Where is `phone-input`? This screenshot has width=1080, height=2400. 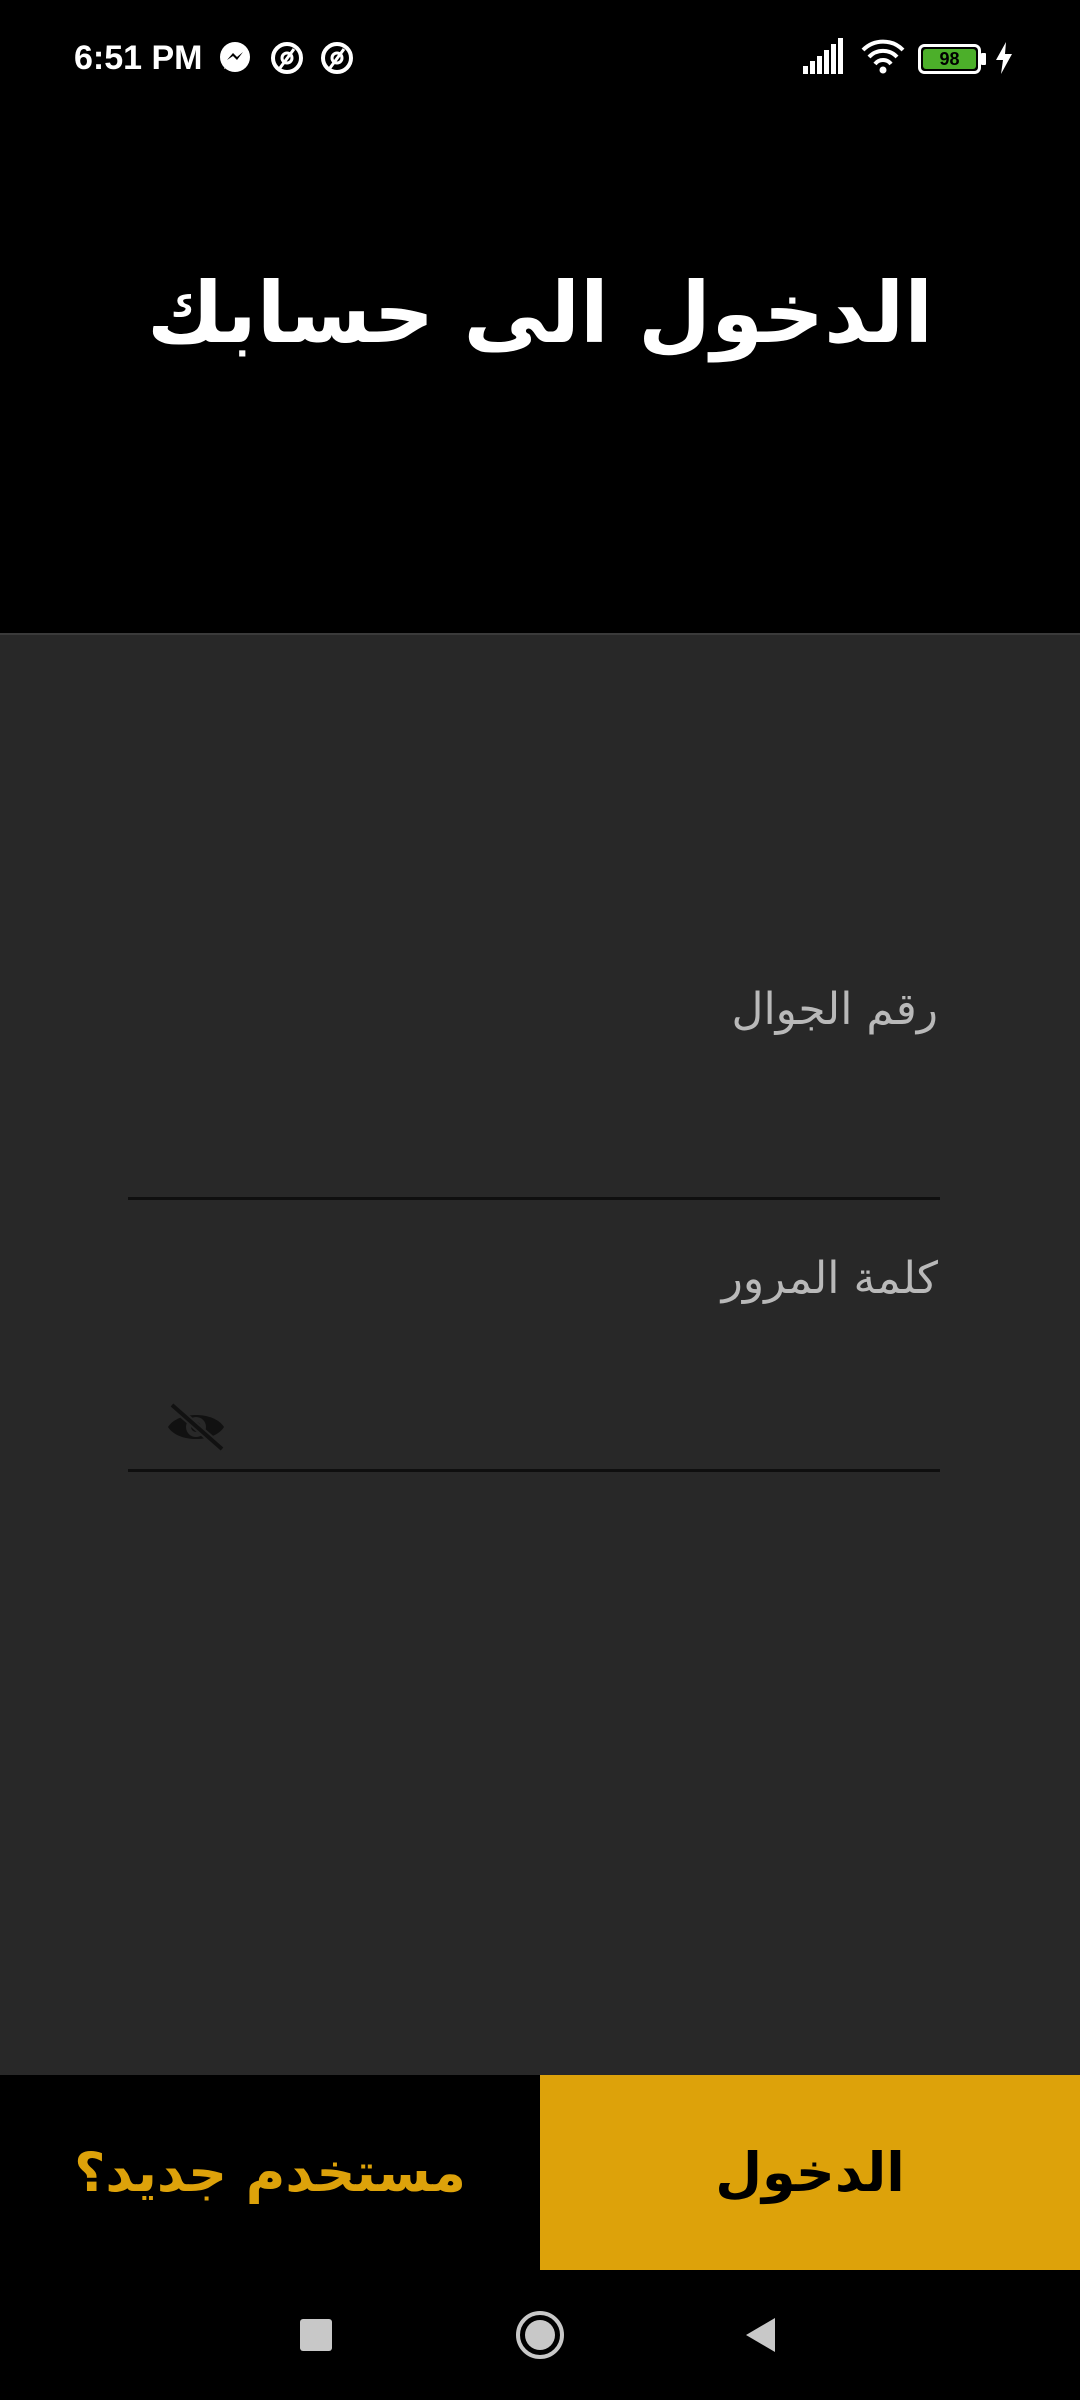
phone-input is located at coordinates (534, 1155).